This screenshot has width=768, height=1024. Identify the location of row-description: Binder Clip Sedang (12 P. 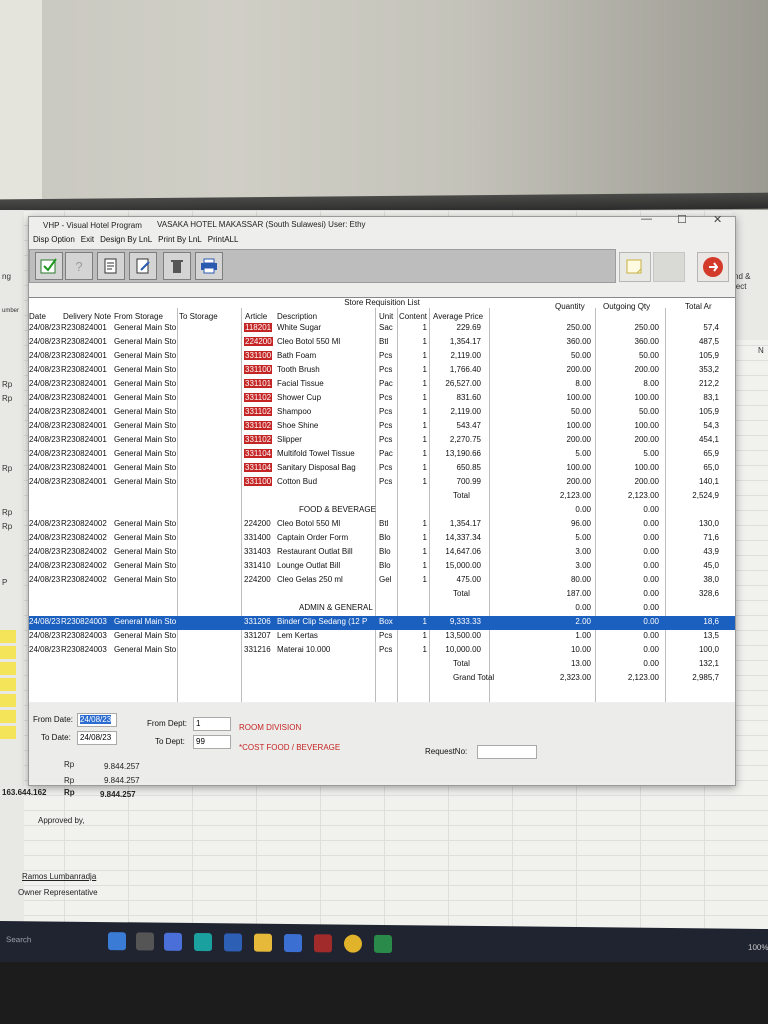
(322, 621).